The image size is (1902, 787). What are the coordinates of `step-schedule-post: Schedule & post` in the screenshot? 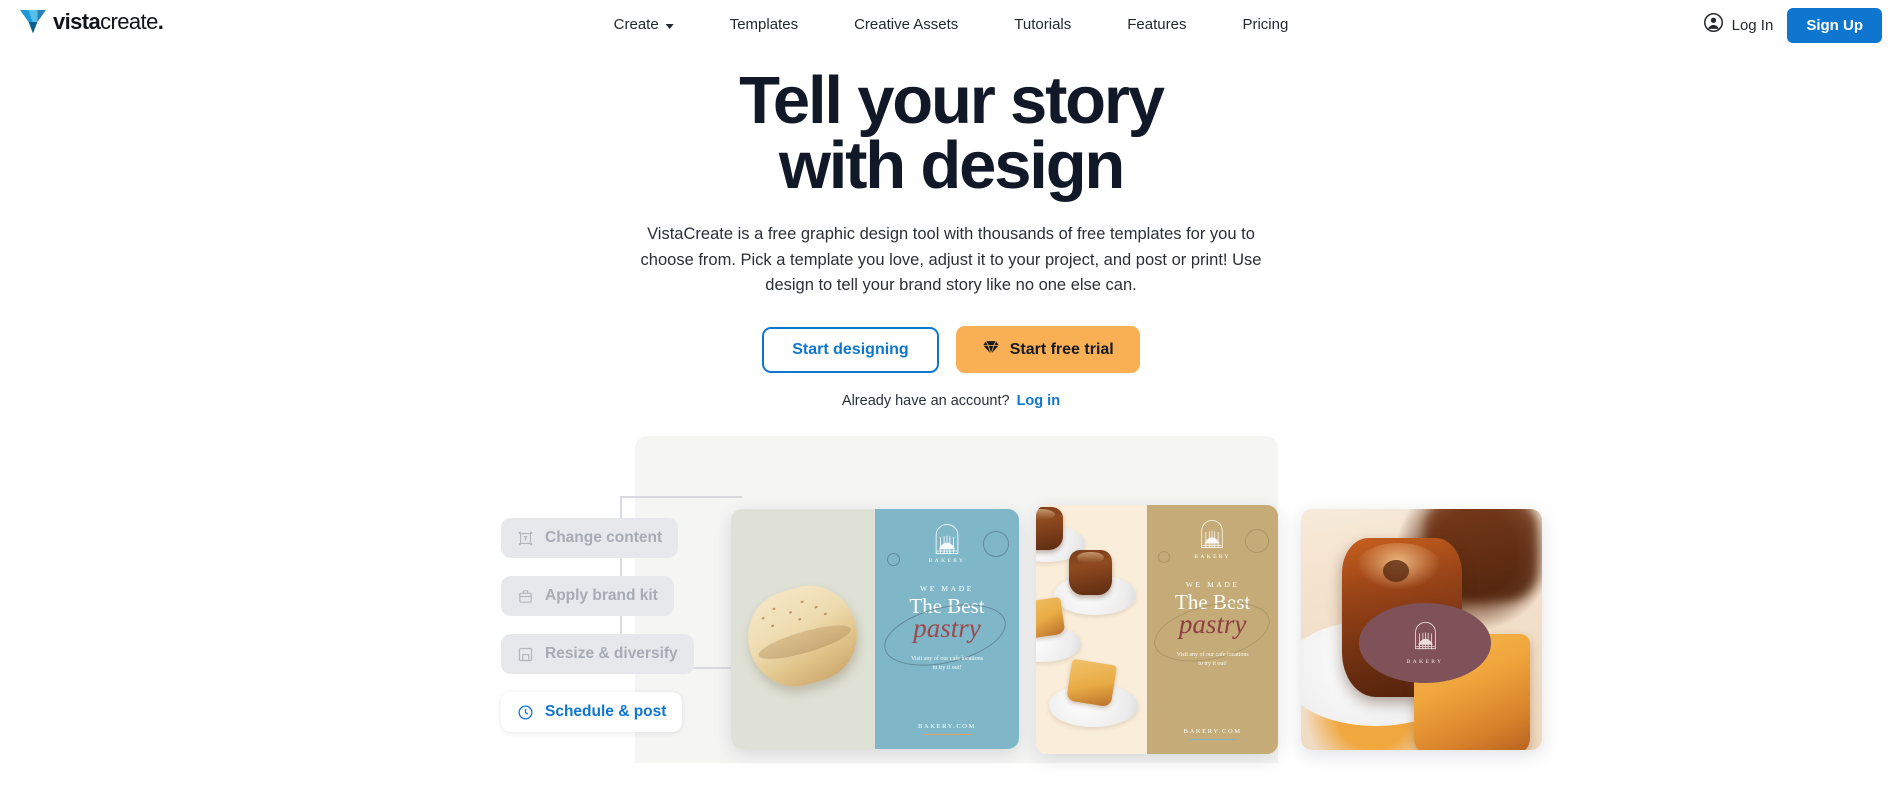 It's located at (592, 712).